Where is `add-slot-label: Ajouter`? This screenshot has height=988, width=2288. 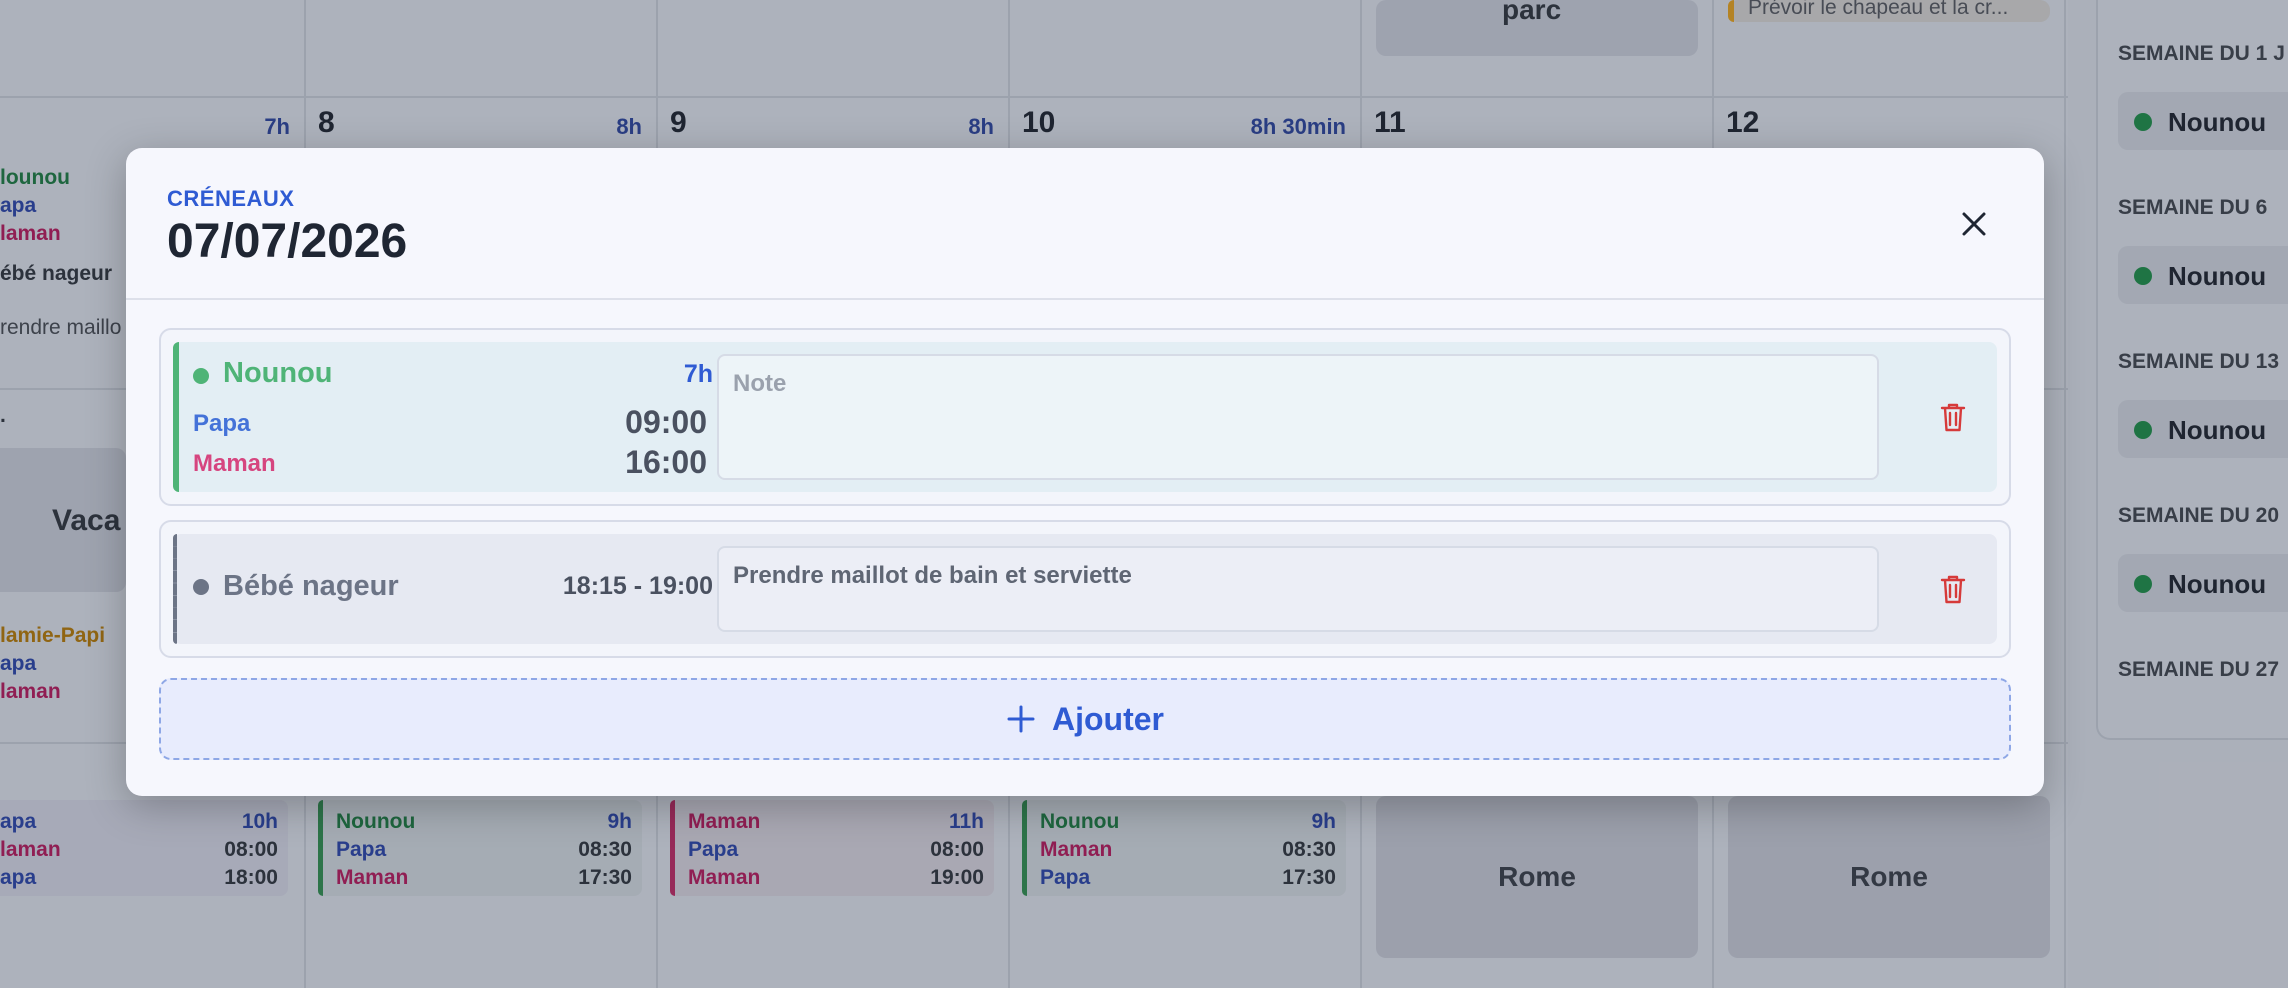
add-slot-label: Ajouter is located at coordinates (1108, 718).